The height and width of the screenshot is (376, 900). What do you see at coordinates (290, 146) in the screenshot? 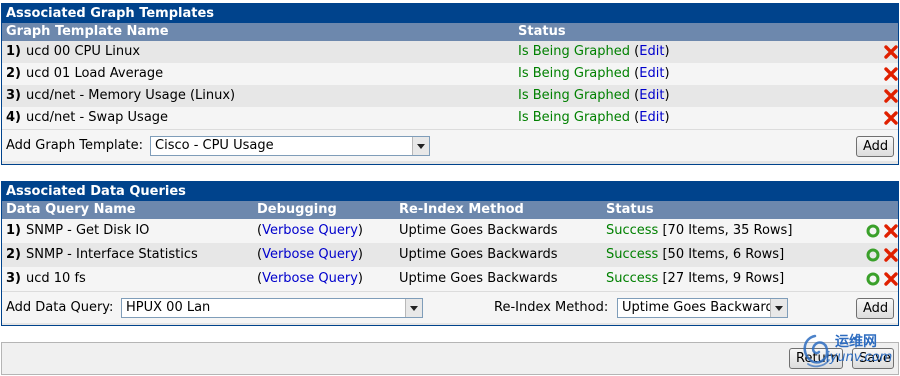
I see `graph-template-select: Cisco - CPU Usage` at bounding box center [290, 146].